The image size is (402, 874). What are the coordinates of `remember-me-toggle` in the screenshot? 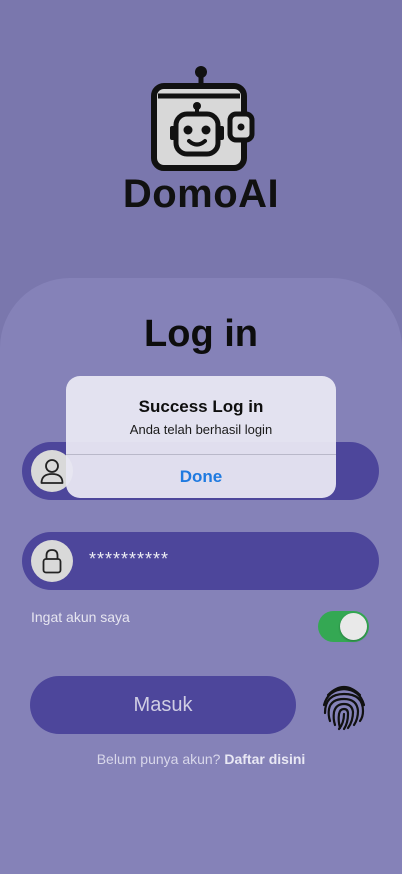 It's located at (343, 626).